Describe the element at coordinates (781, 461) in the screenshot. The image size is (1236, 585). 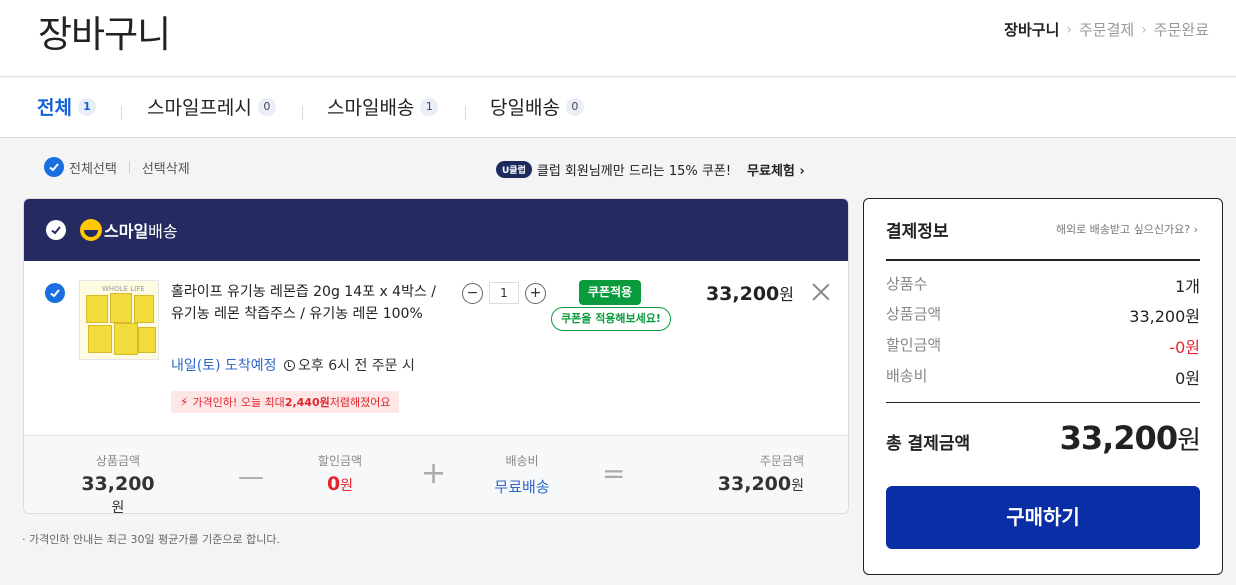
I see `summary-label: 주문금액` at that location.